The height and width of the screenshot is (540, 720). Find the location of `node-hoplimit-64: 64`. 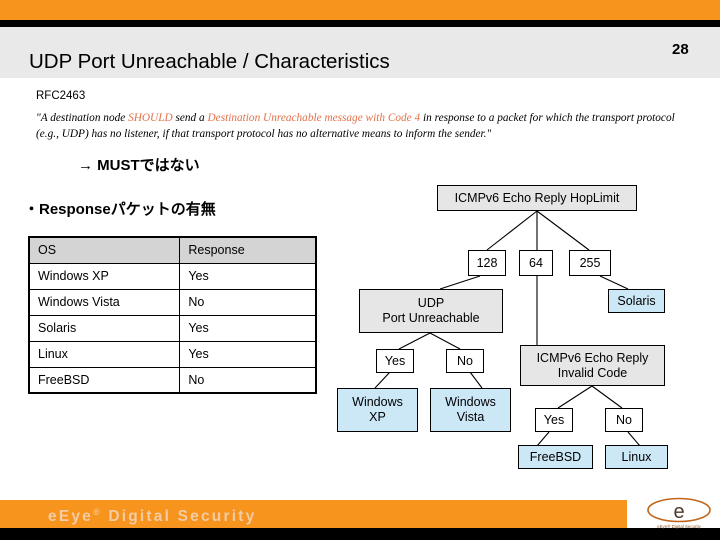

node-hoplimit-64: 64 is located at coordinates (536, 263).